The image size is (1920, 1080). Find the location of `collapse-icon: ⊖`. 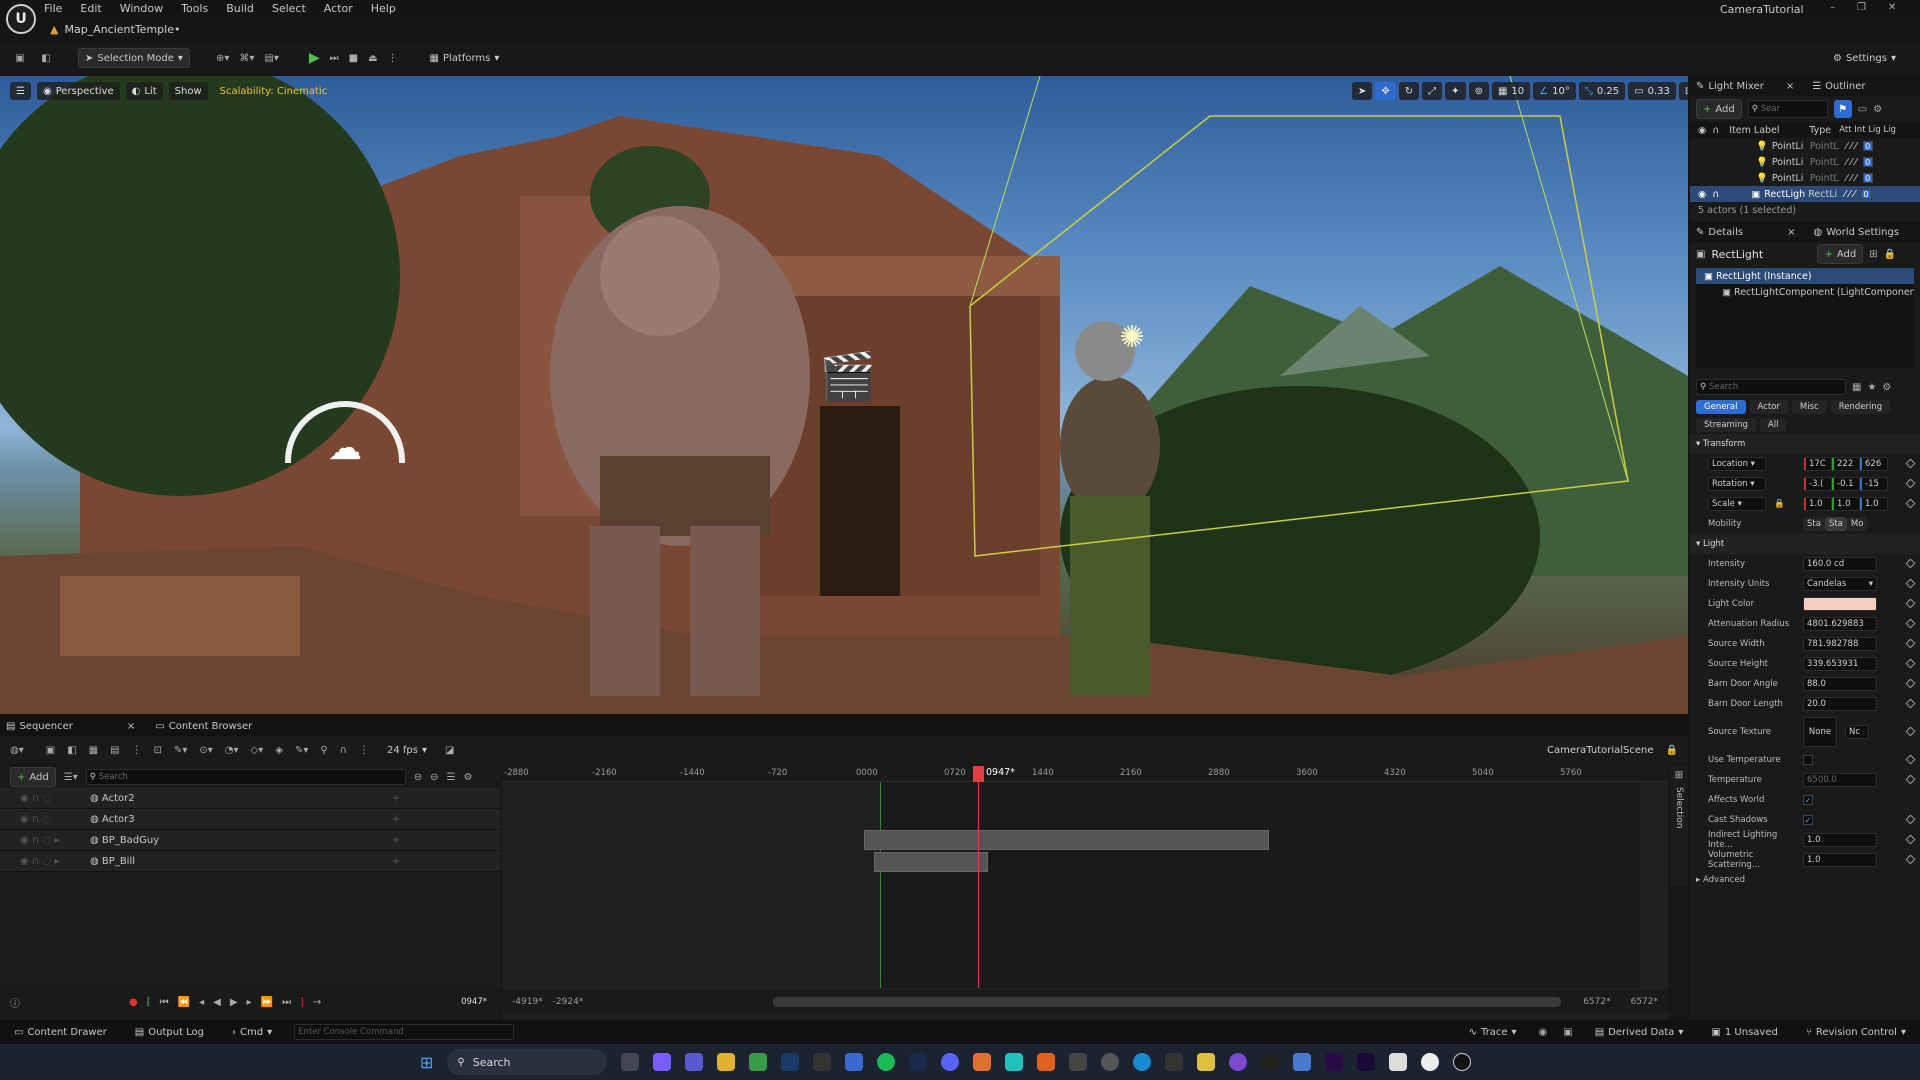

collapse-icon: ⊖ is located at coordinates (434, 777).